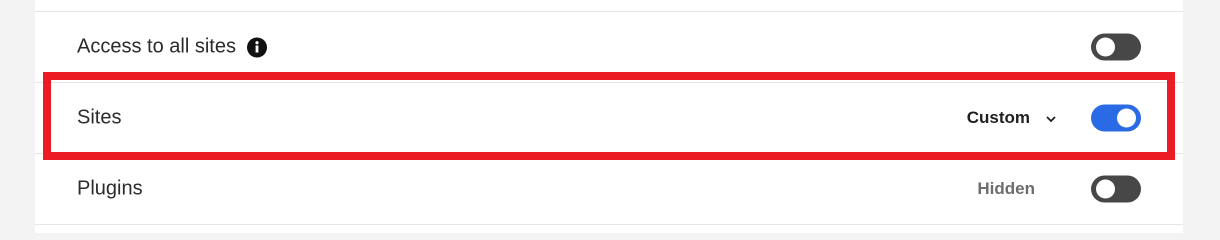 This screenshot has height=240, width=1220. I want to click on plugins-visibility-status: Hidden, so click(1006, 189).